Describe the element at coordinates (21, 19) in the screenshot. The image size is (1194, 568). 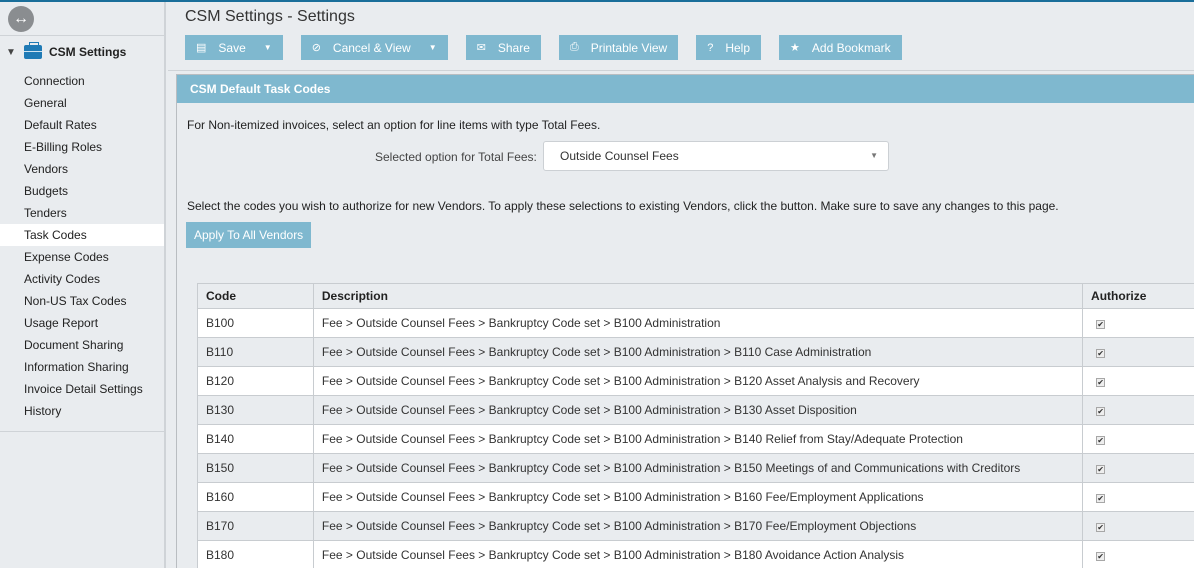
I see `move-arrows-icon: ↔` at that location.